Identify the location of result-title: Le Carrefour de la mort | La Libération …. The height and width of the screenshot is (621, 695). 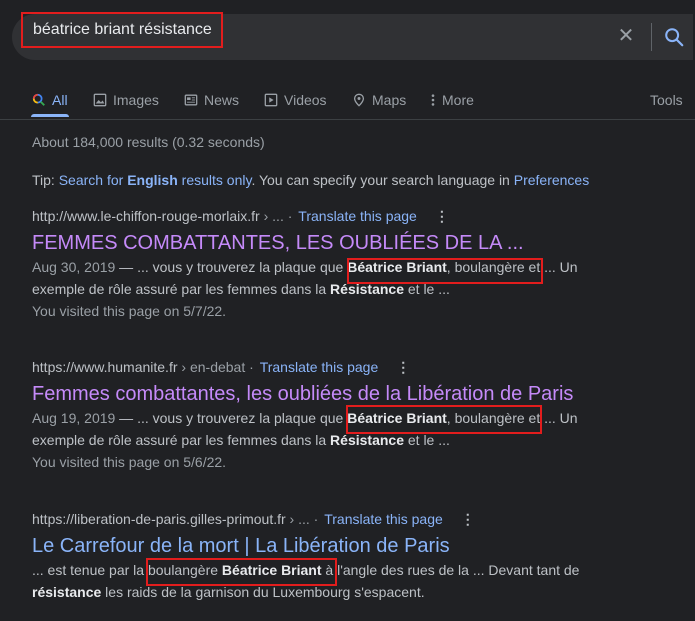
(352, 546).